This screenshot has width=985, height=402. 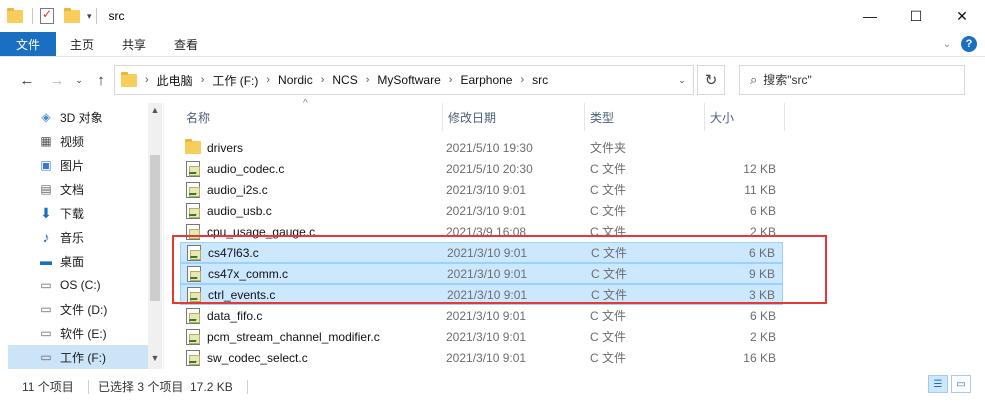 I want to click on recent-locations-icon: ⌄, so click(x=79, y=80).